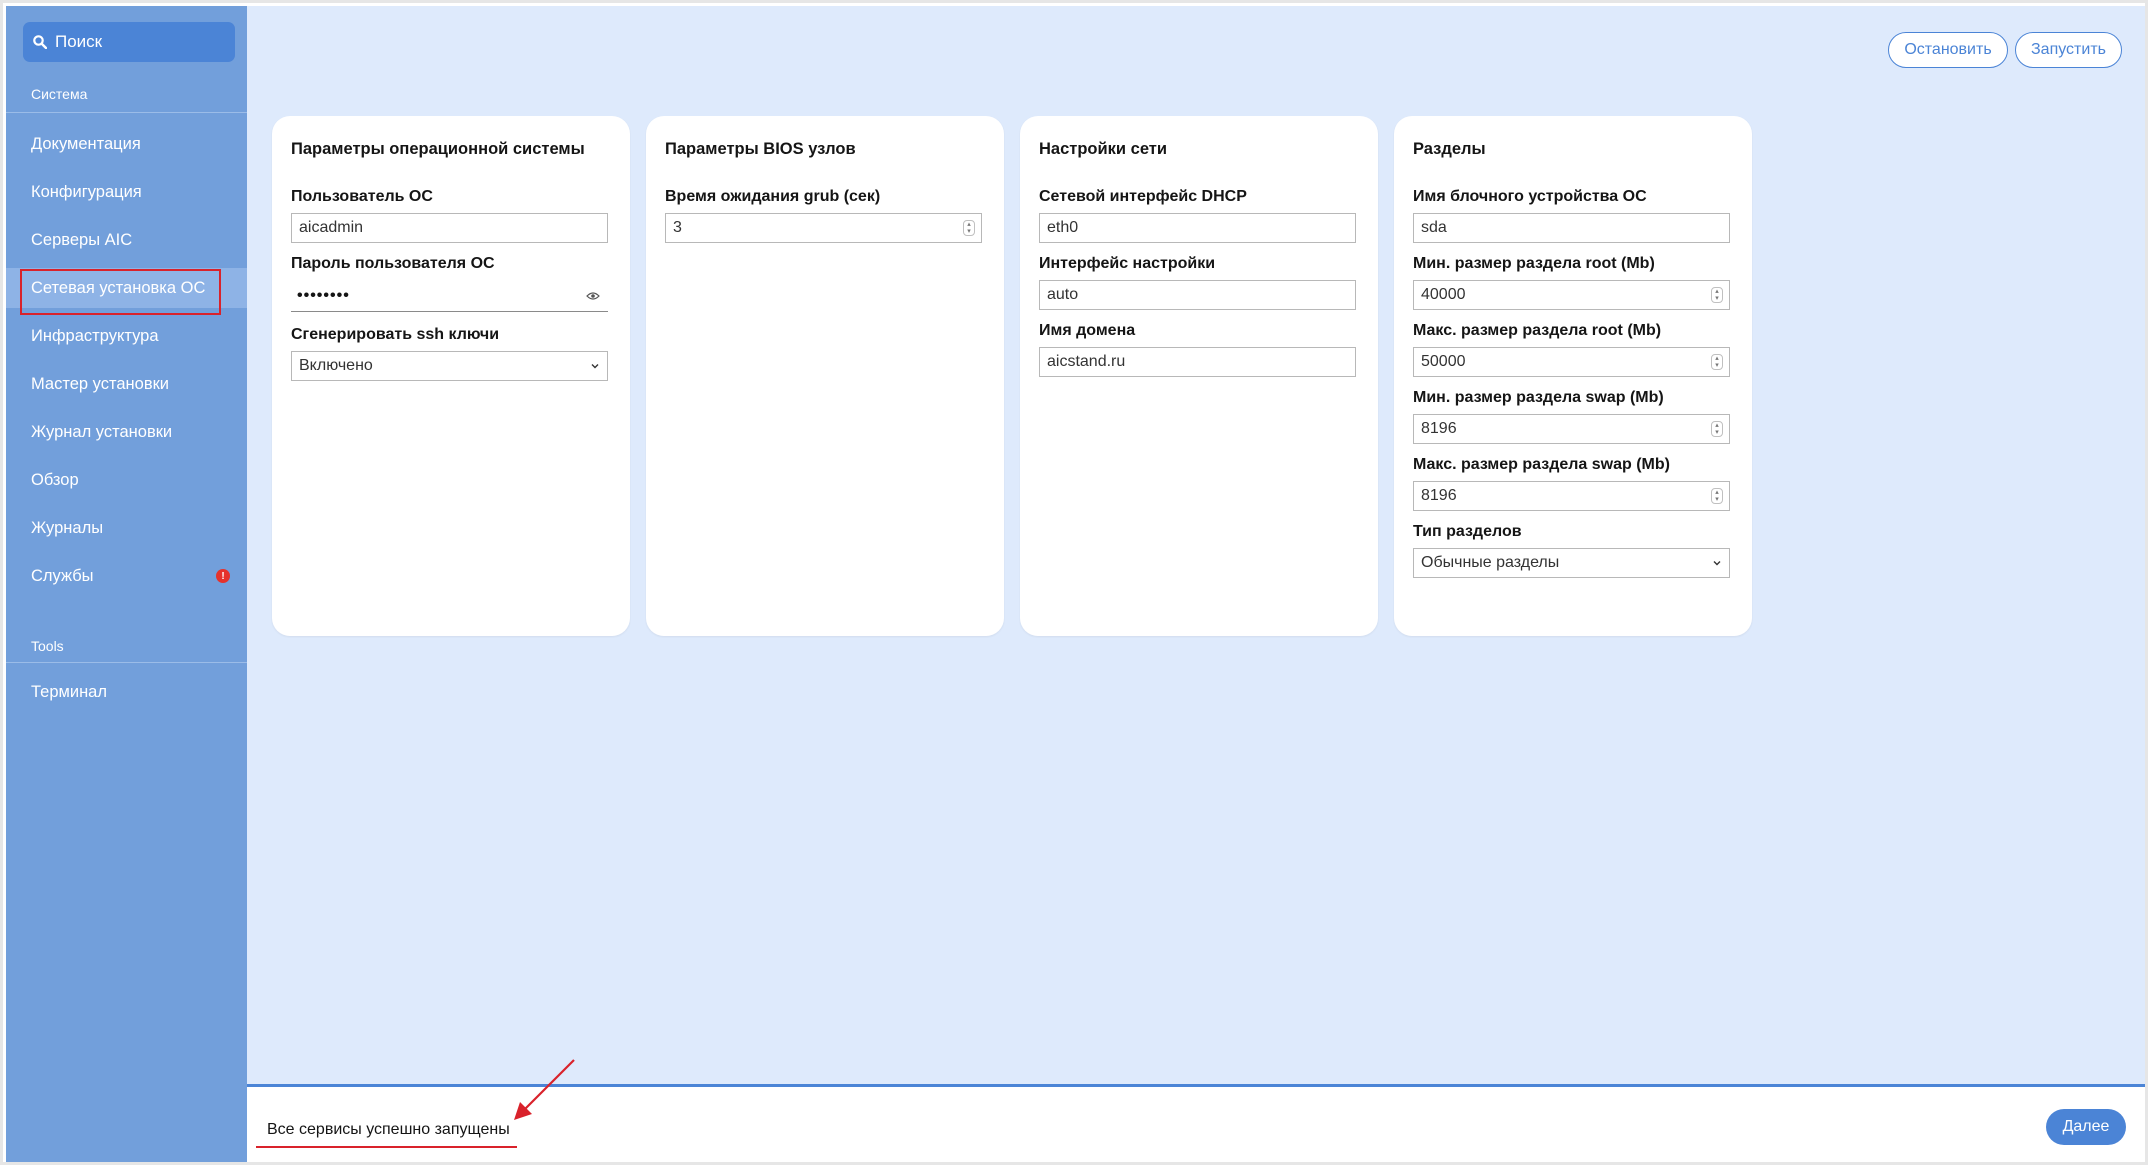 This screenshot has height=1165, width=2148. Describe the element at coordinates (67, 527) in the screenshot. I see `sidebar-item-label: Журналы` at that location.